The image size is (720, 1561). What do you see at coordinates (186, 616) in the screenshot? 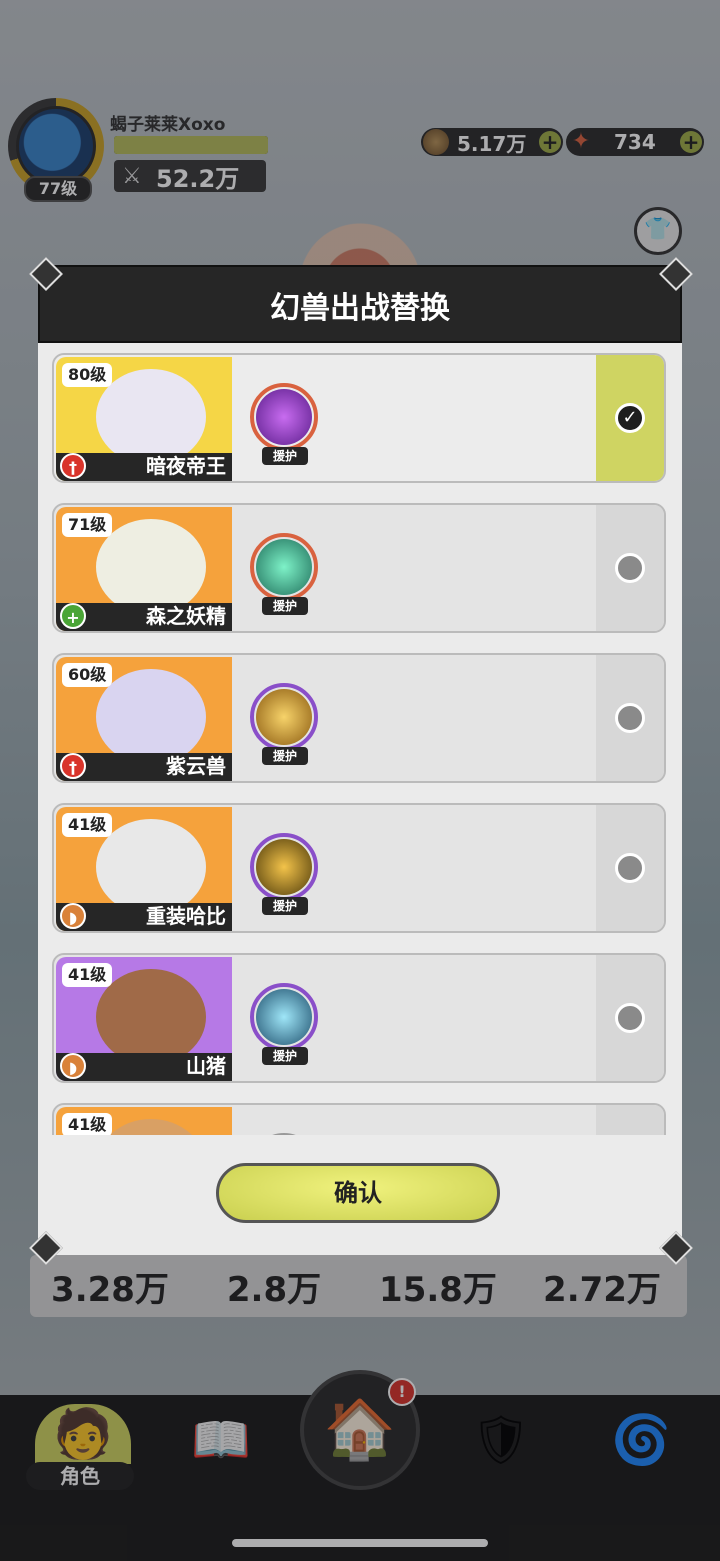
I see `beast-name: 森之妖精` at bounding box center [186, 616].